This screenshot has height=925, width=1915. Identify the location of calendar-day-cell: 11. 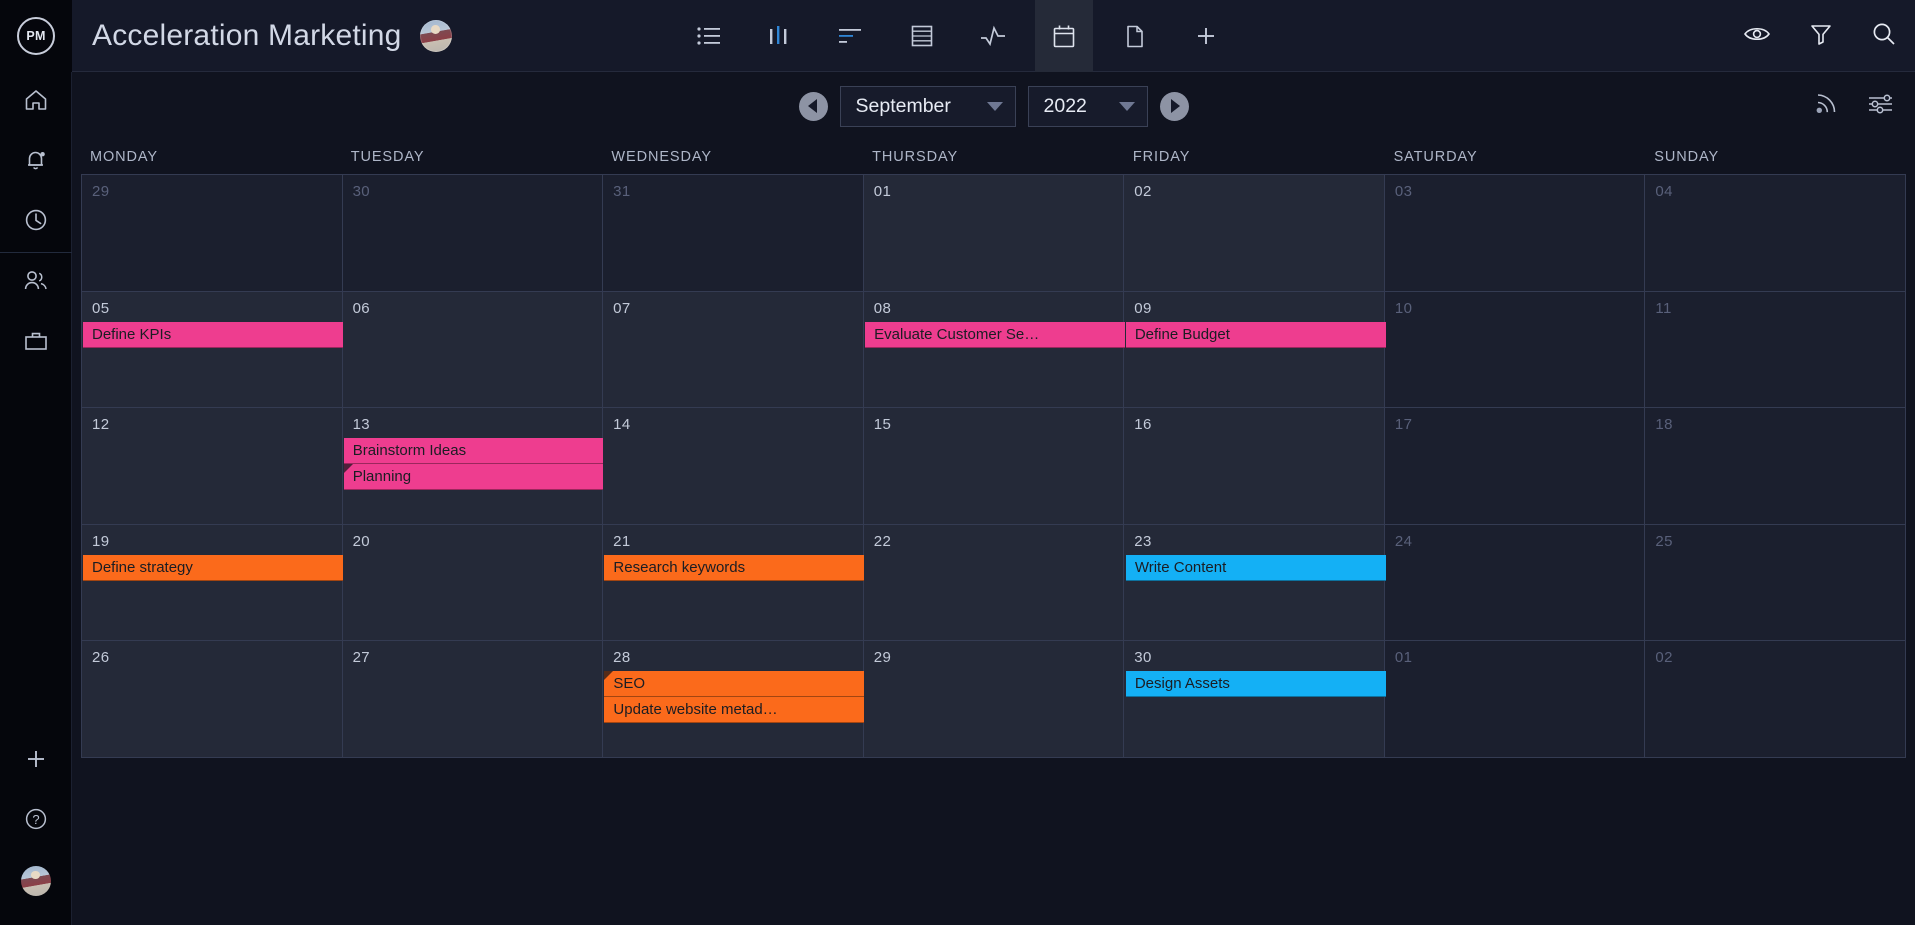
(1775, 350).